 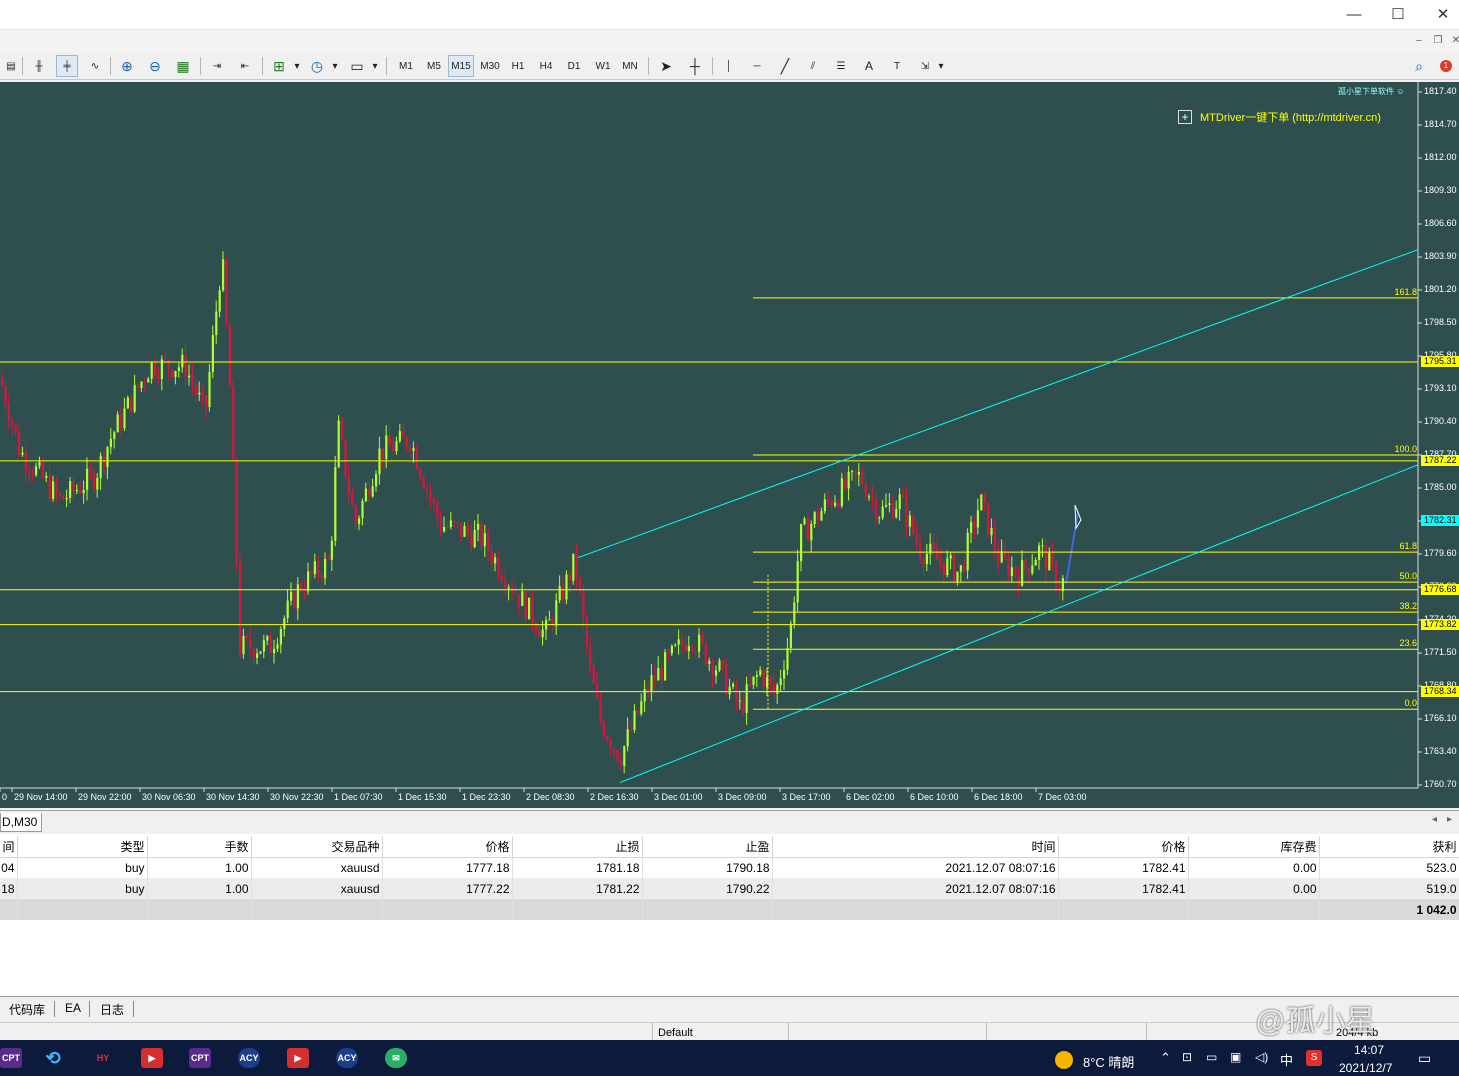 What do you see at coordinates (183, 66) in the screenshot?
I see `tile-windows-icon: ▦` at bounding box center [183, 66].